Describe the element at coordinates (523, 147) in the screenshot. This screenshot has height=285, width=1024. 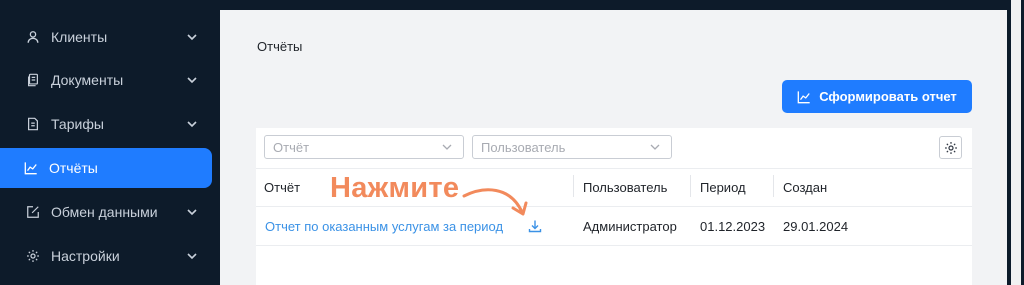
I see `user-filter-placeholder: Пользователь` at that location.